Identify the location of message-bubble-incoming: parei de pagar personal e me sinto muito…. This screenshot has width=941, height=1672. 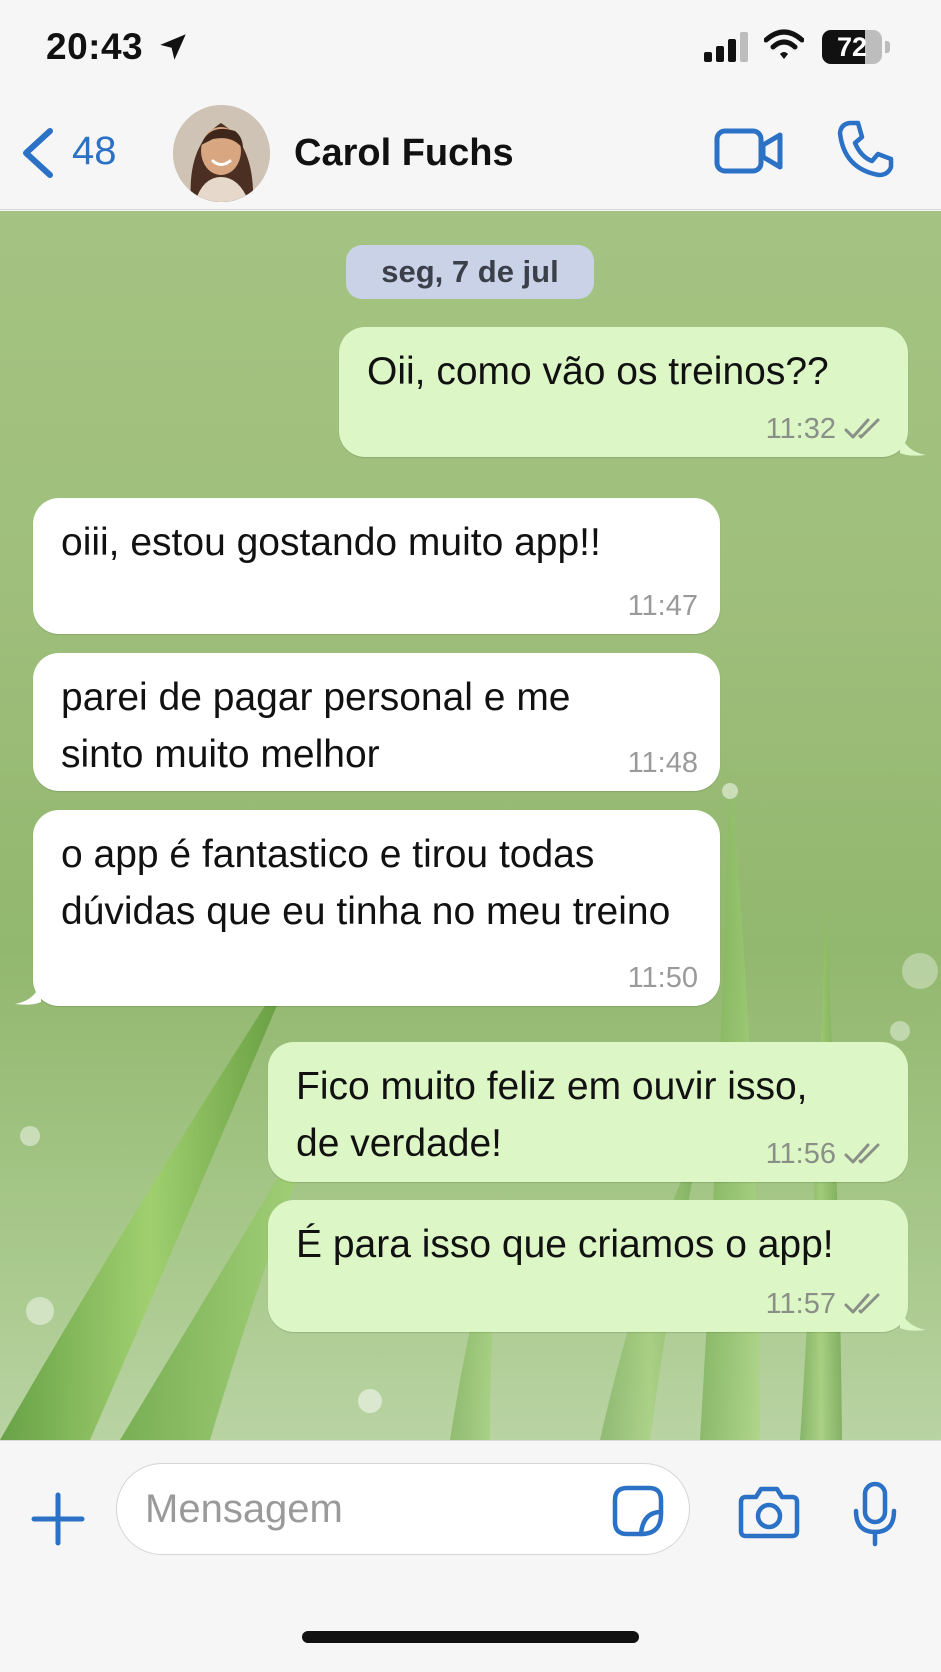
(376, 722).